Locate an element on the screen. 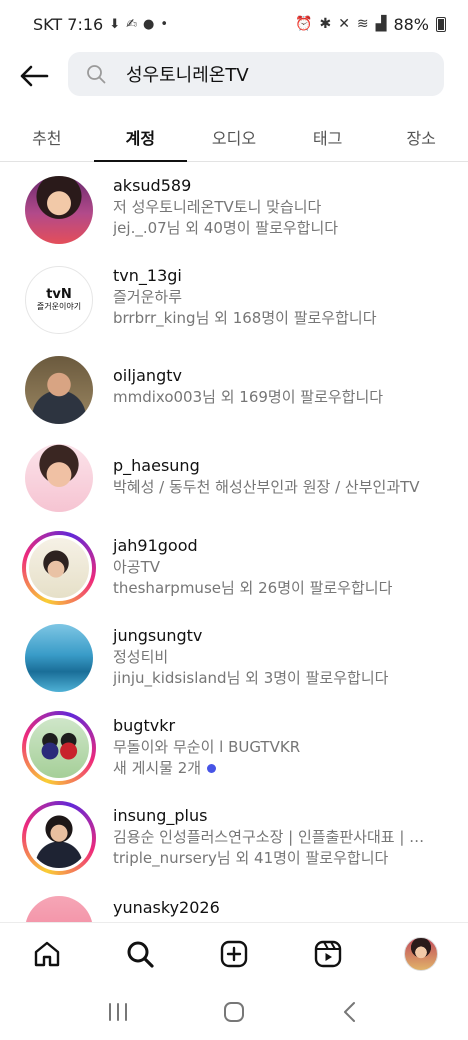 The height and width of the screenshot is (1040, 468). status-left: SKT 7:16 ⬇ ✍ ● • is located at coordinates (164, 24).